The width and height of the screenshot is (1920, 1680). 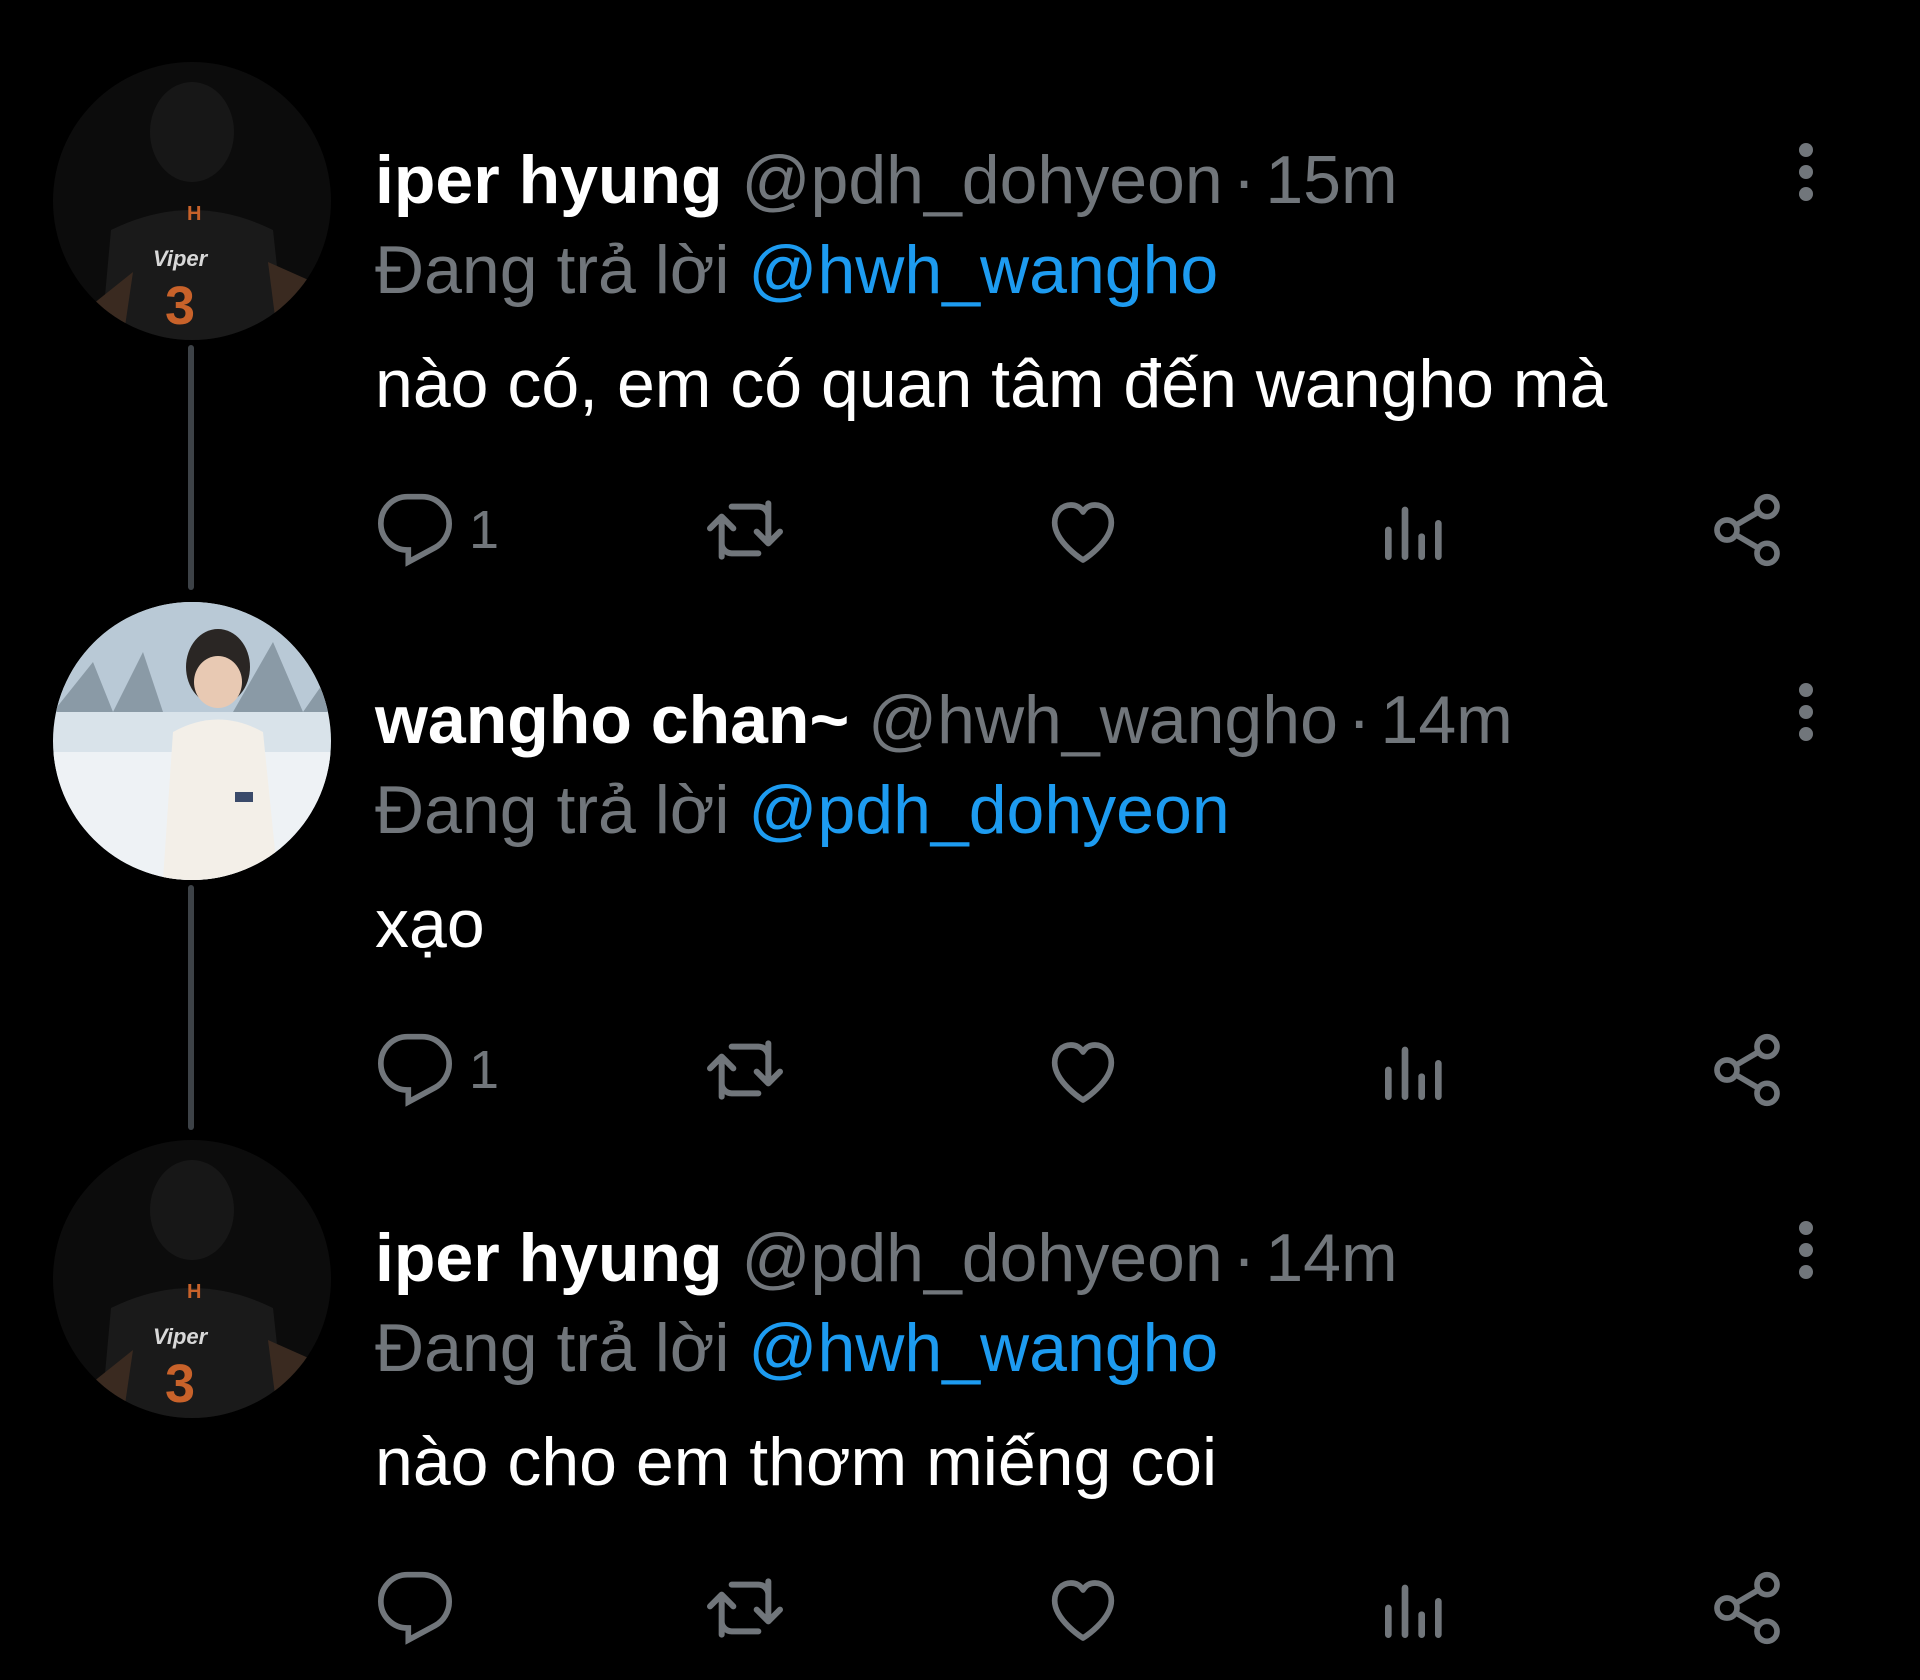 What do you see at coordinates (991, 384) in the screenshot?
I see `tweet-text: nào có, em có quan tâm đến wangho mà` at bounding box center [991, 384].